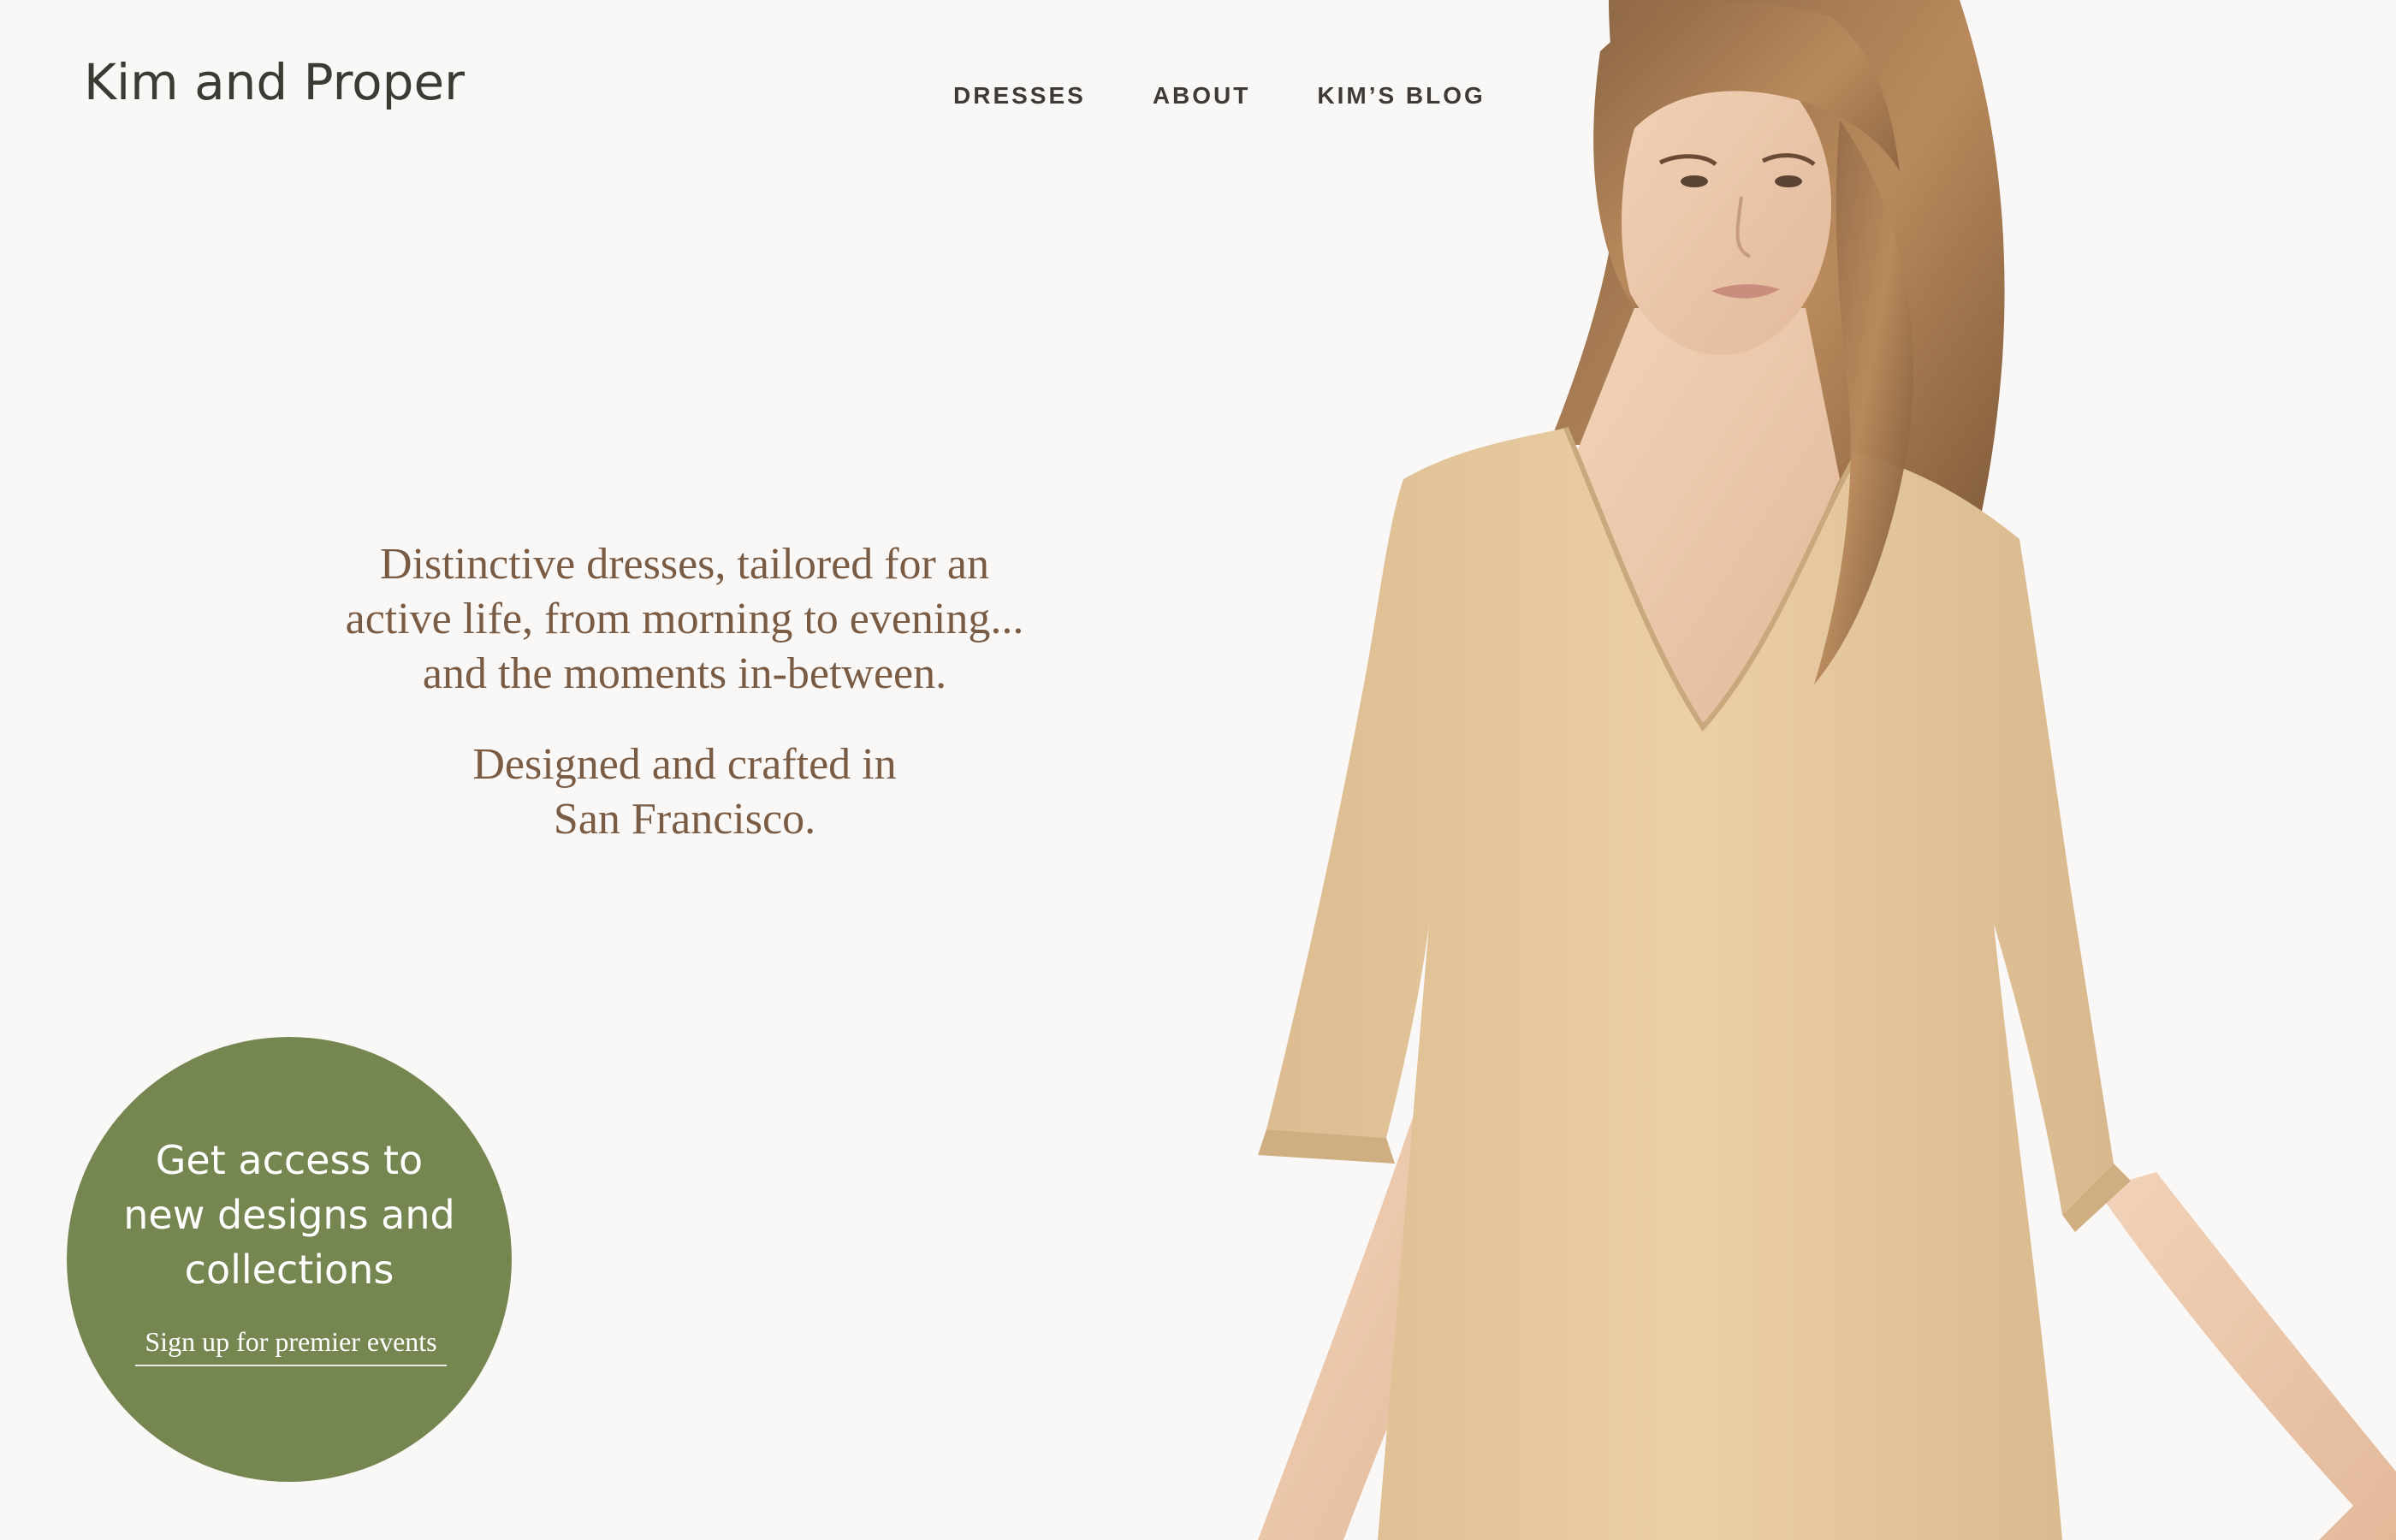 This screenshot has width=2396, height=1540. I want to click on nav-dresses: DRESSES, so click(1019, 96).